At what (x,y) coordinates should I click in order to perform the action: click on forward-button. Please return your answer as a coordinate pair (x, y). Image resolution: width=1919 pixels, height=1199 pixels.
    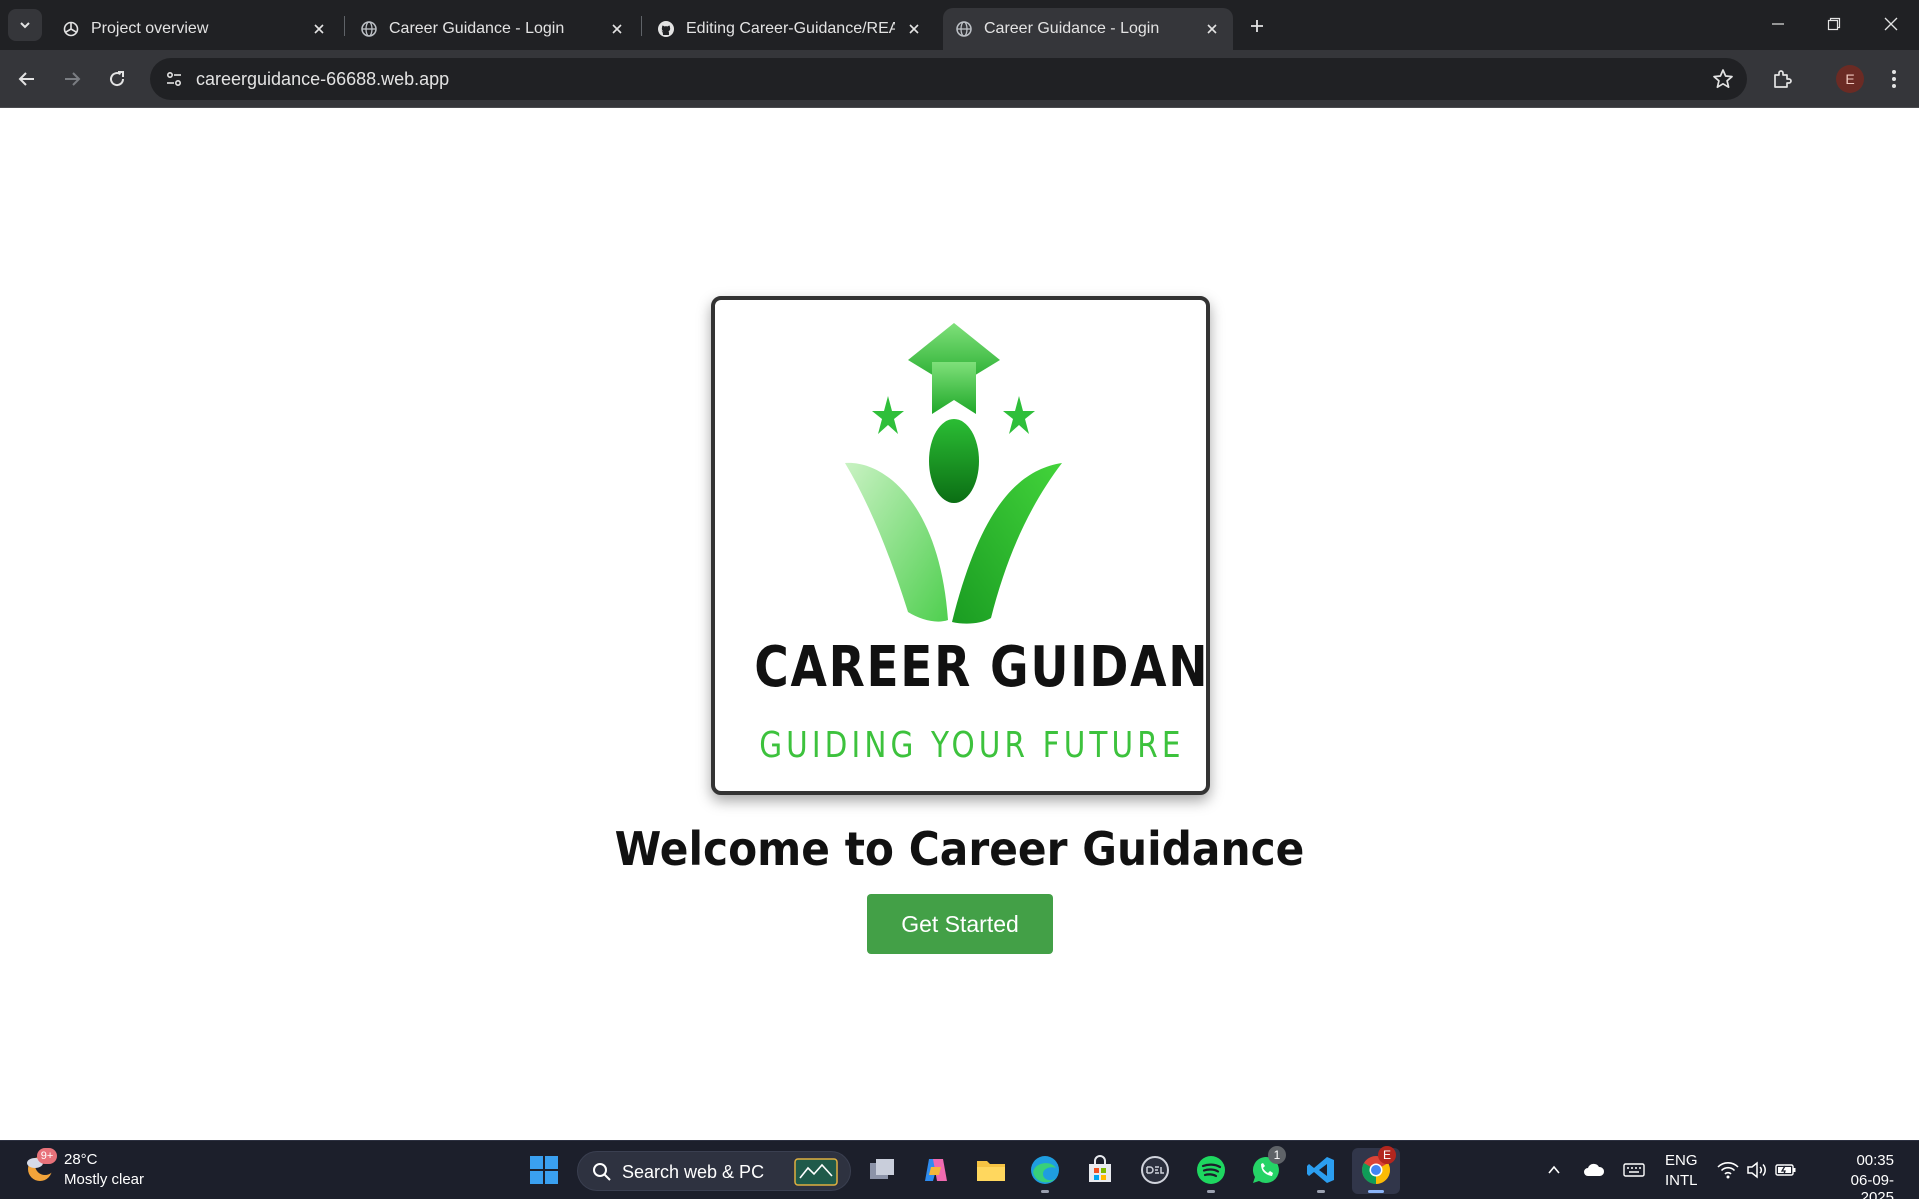
    Looking at the image, I should click on (72, 79).